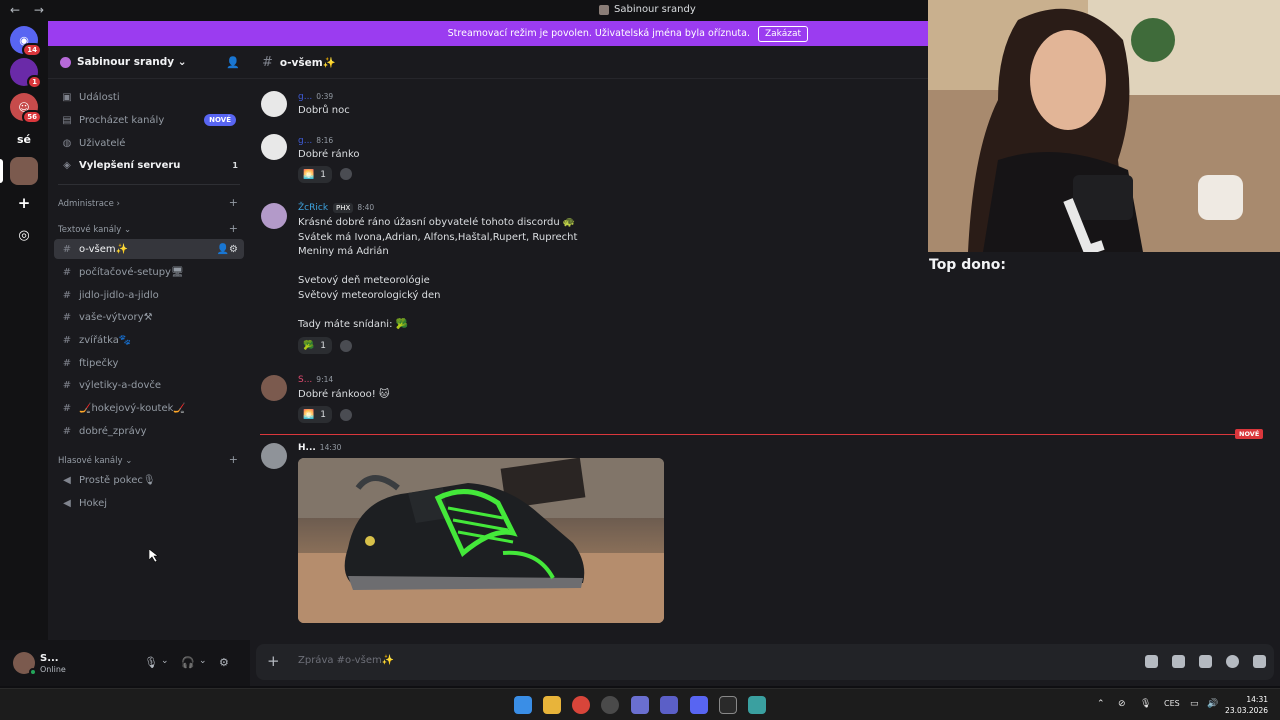 The image size is (1280, 720). Describe the element at coordinates (366, 207) in the screenshot. I see `message-time: 8:40` at that location.